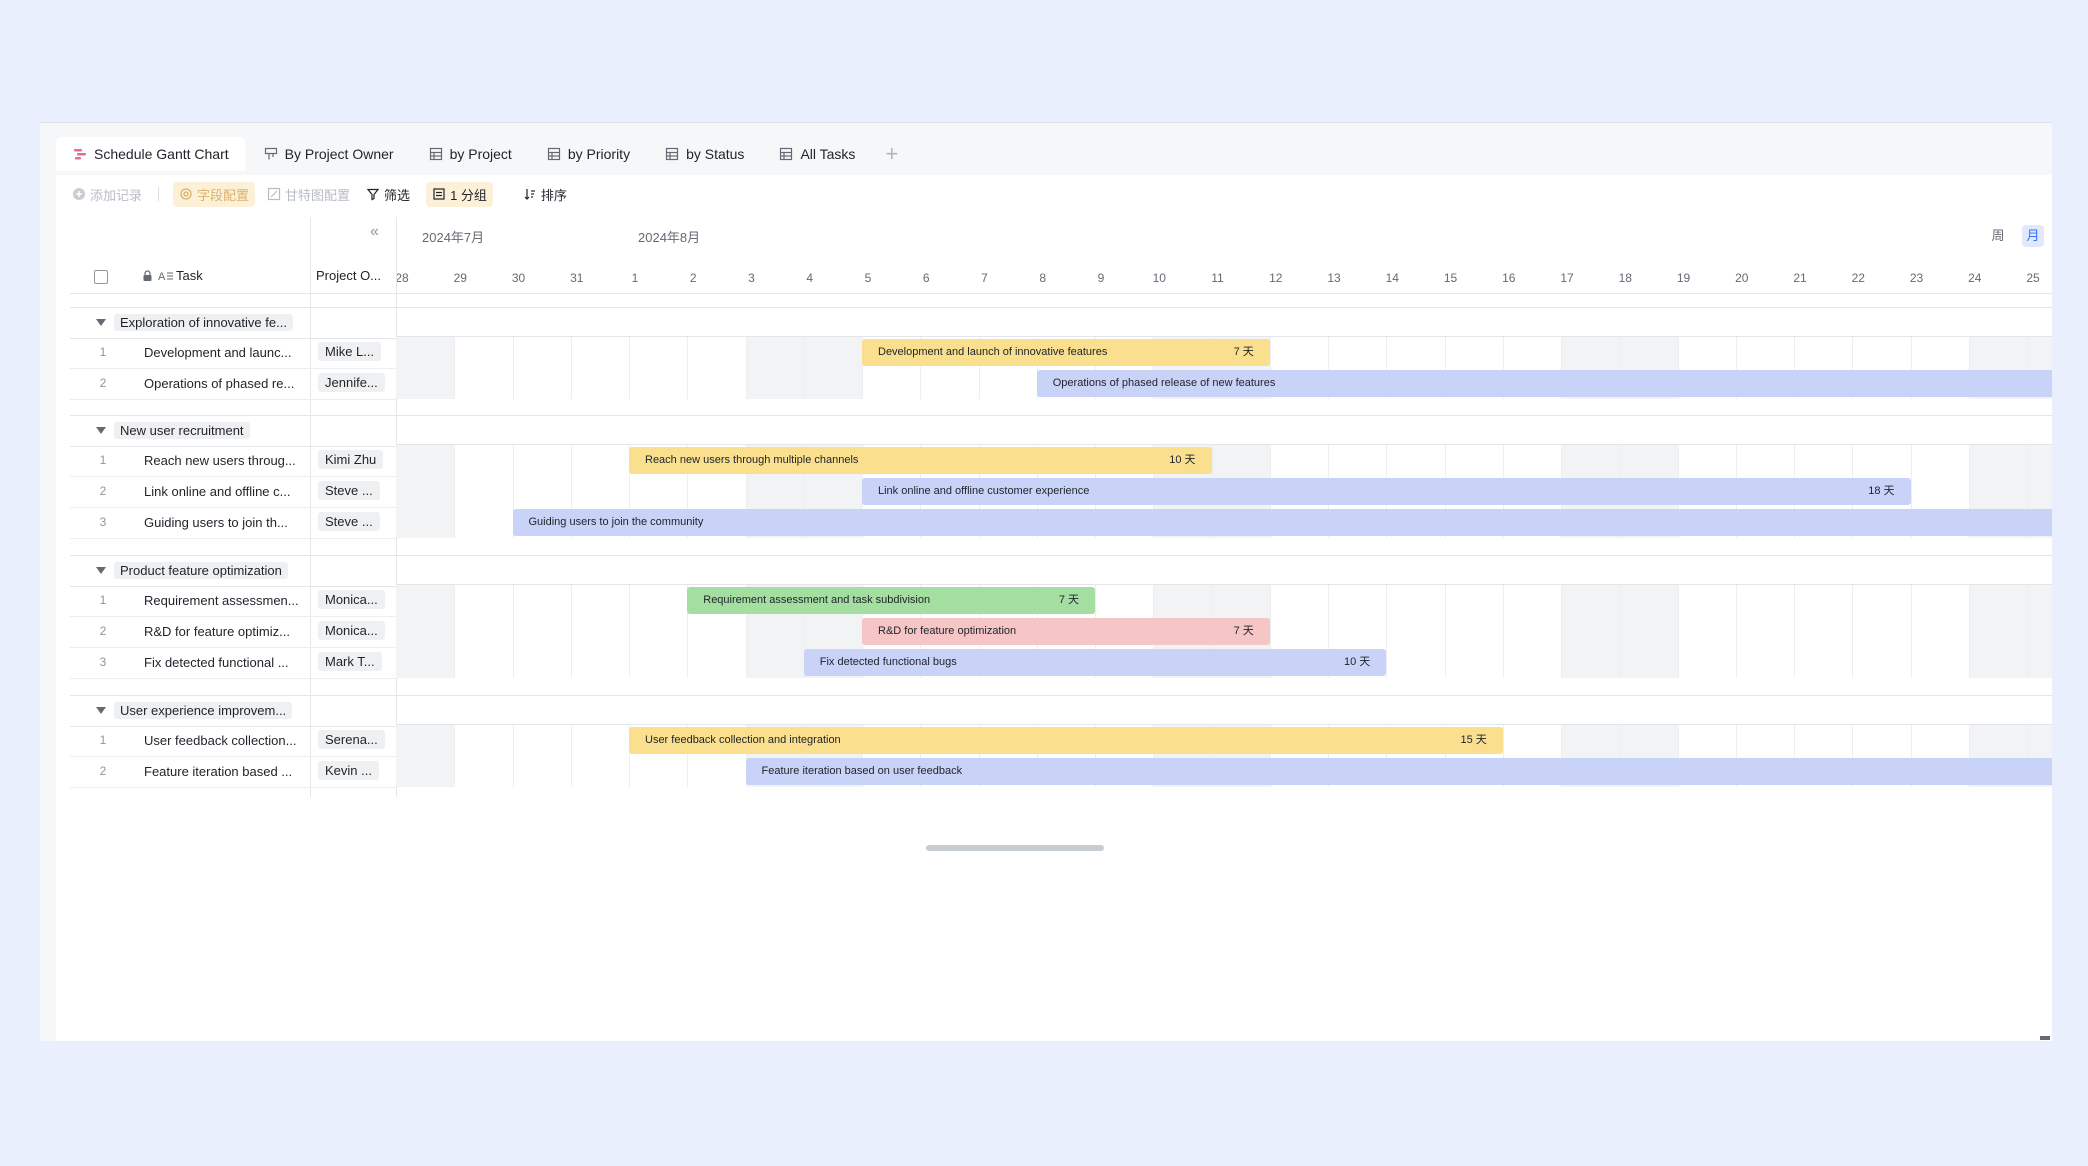  I want to click on day-label: 30, so click(518, 278).